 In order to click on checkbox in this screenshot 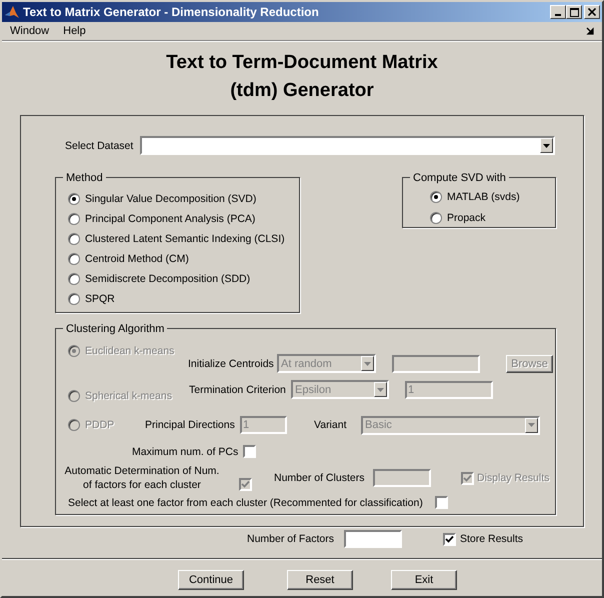, I will do `click(449, 539)`.